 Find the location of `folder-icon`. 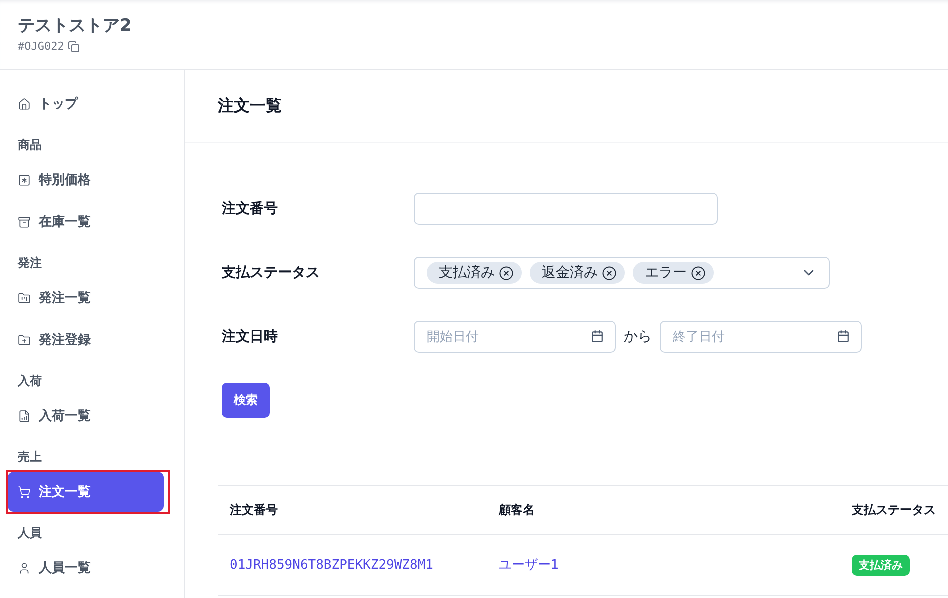

folder-icon is located at coordinates (24, 298).